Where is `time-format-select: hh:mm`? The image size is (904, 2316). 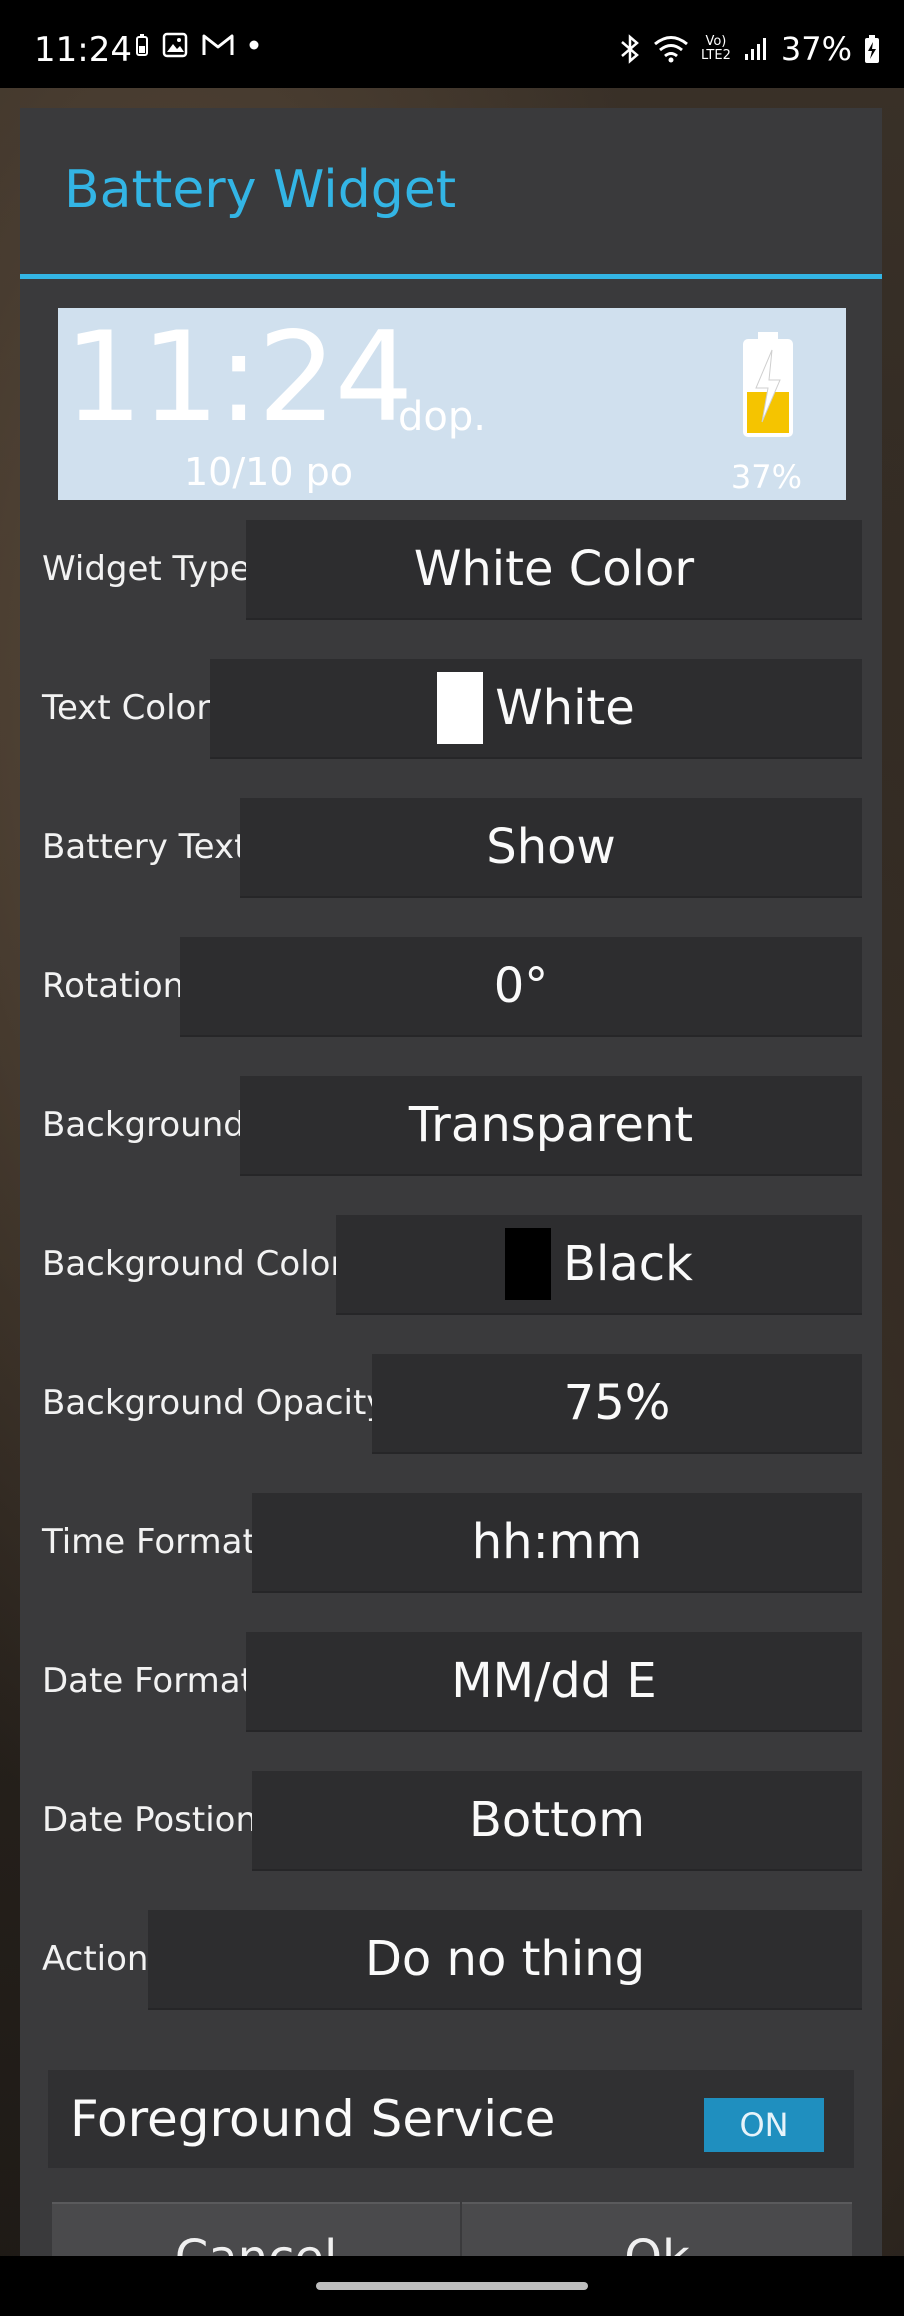 time-format-select: hh:mm is located at coordinates (557, 1542).